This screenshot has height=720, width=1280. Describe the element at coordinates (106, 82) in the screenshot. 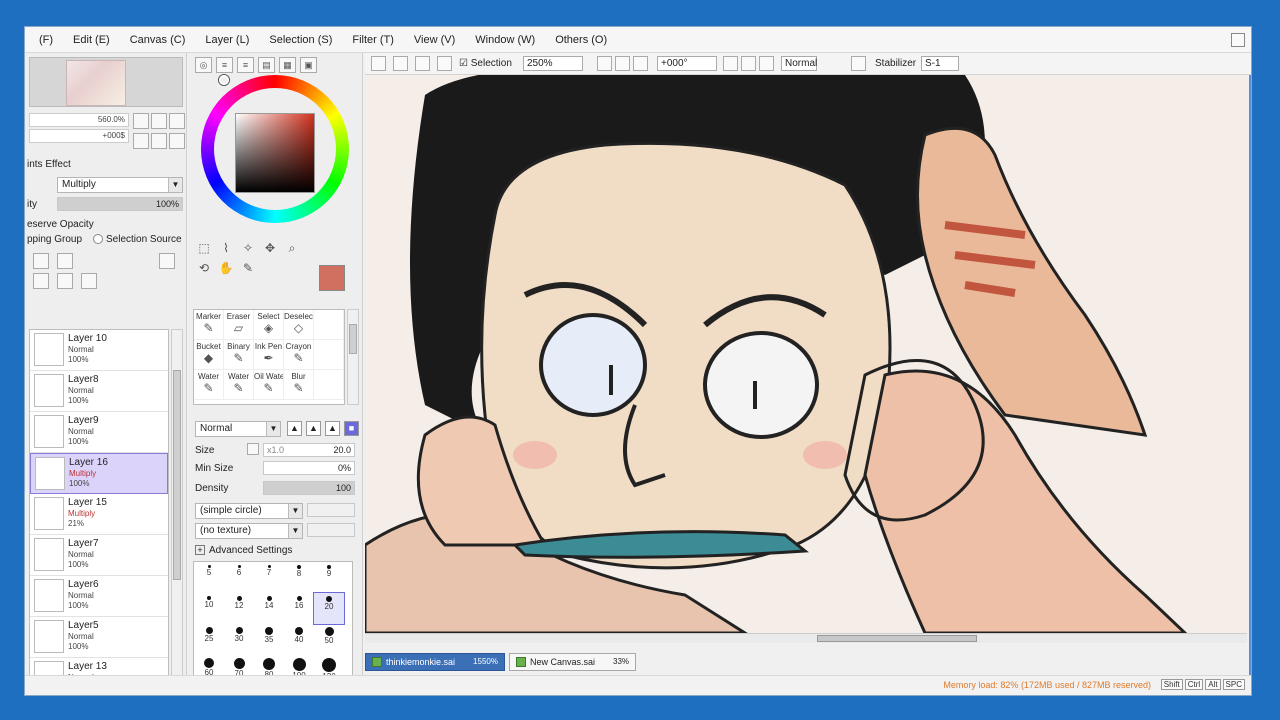

I see `navigator-preview` at that location.